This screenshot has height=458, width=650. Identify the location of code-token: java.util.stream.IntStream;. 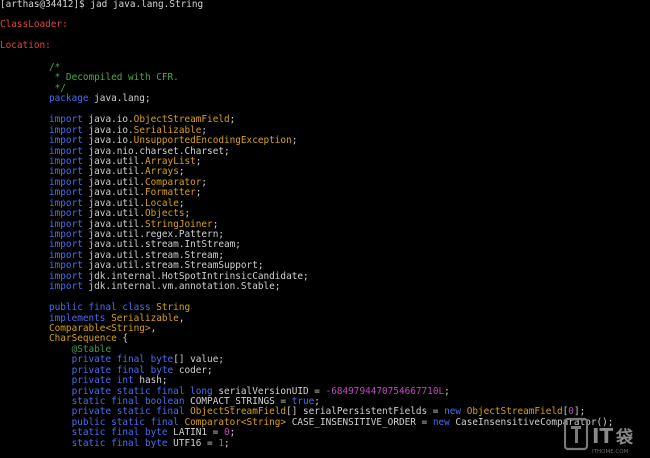
(164, 245).